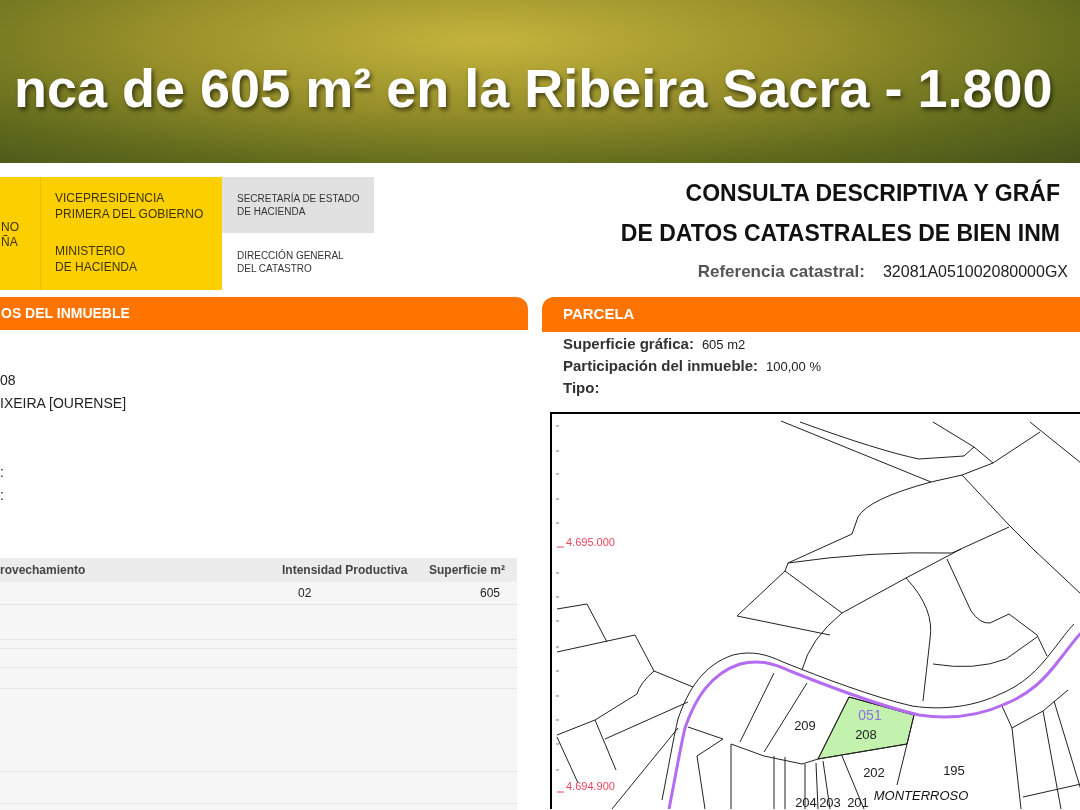  Describe the element at coordinates (10, 234) in the screenshot. I see `crest-caption-text: NO ÑA` at that location.